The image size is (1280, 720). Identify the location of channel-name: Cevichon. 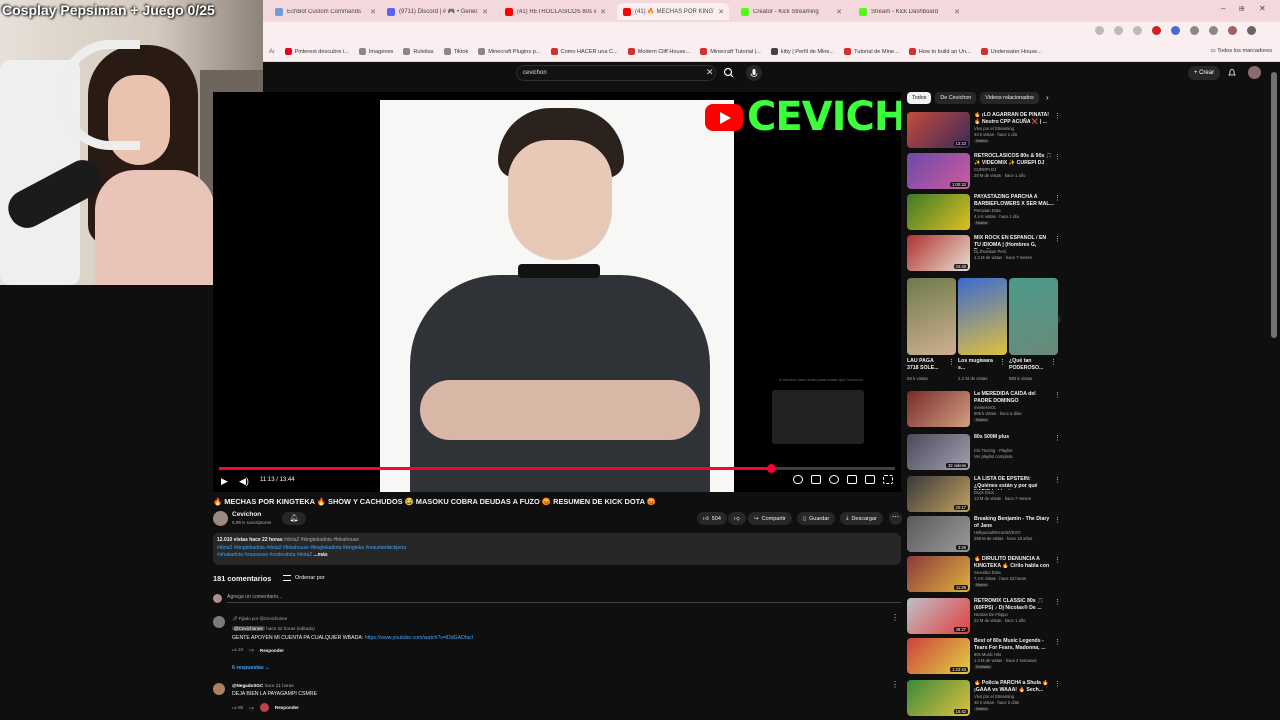
(246, 514).